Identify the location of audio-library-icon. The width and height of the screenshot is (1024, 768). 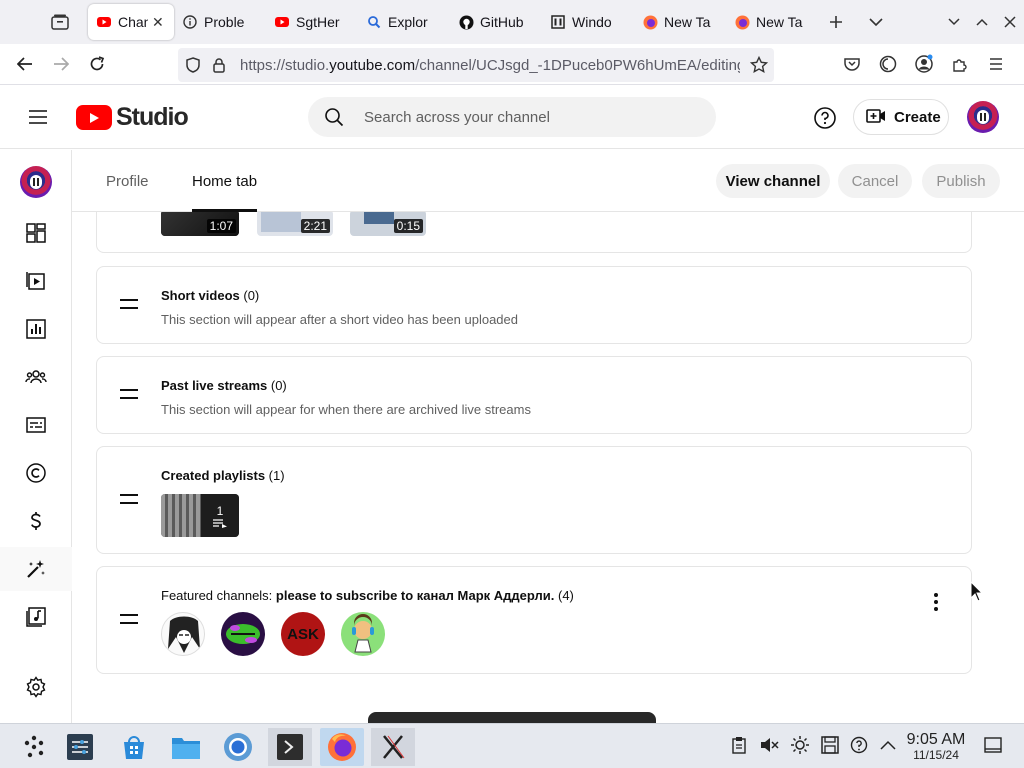
(36, 617).